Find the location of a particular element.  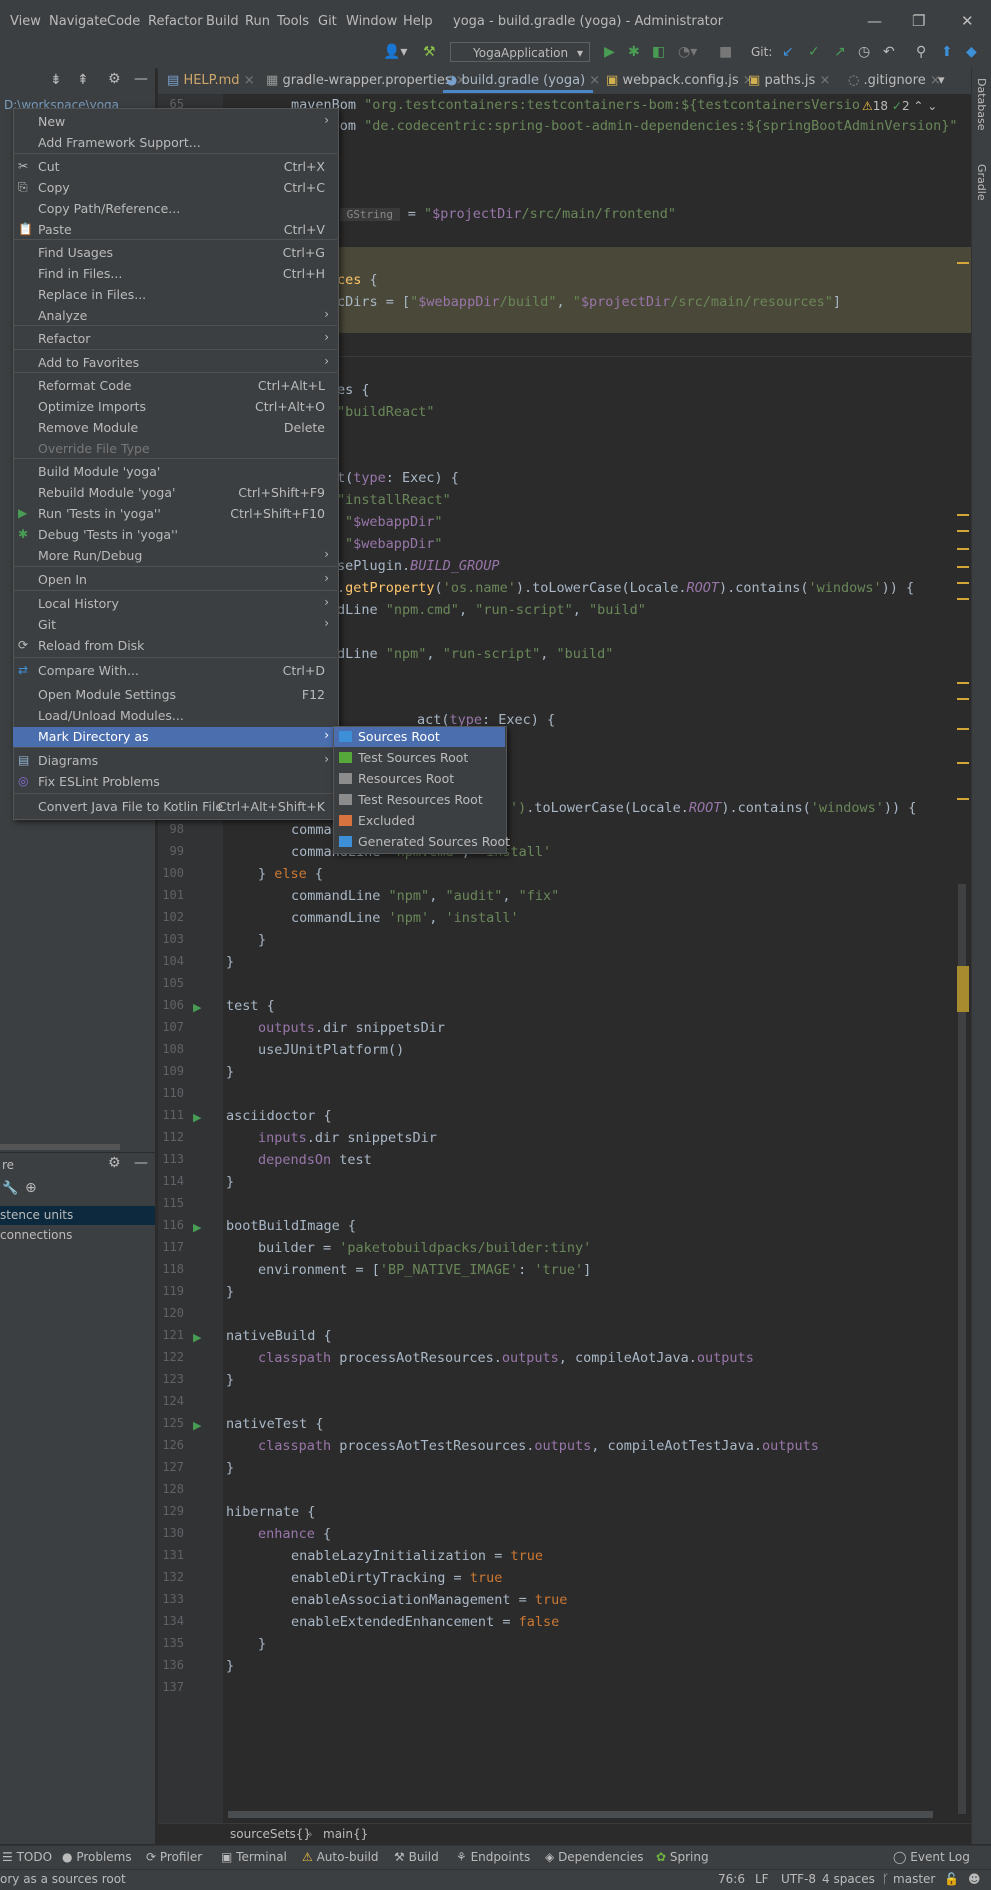

submenu-item: Test Sources Root is located at coordinates (419, 758).